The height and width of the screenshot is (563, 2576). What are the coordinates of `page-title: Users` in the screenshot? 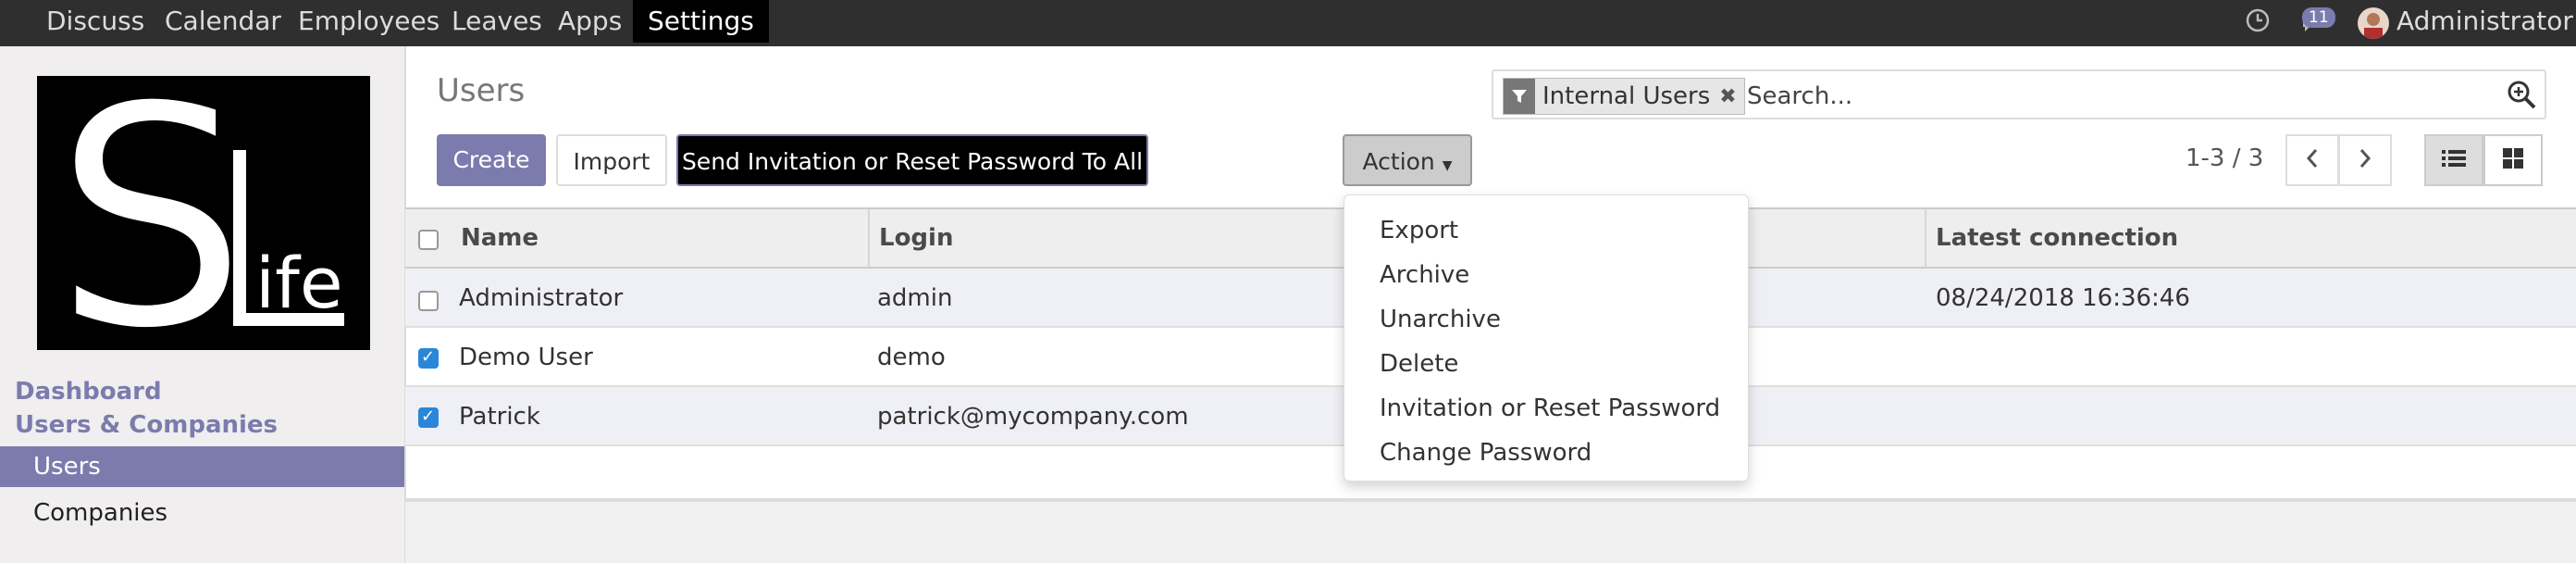 It's located at (481, 90).